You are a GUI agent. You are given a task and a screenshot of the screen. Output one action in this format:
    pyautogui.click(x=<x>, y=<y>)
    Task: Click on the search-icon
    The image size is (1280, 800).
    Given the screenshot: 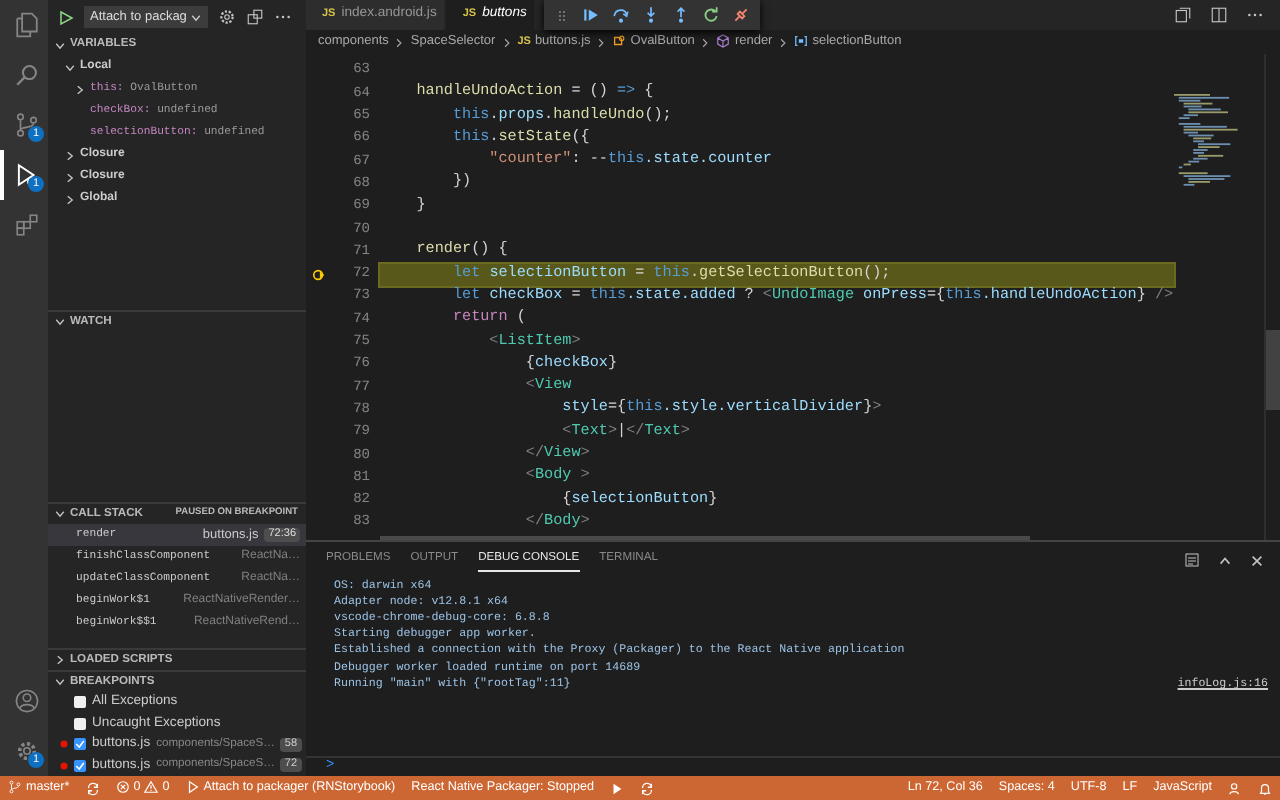 What is the action you would take?
    pyautogui.click(x=26, y=75)
    